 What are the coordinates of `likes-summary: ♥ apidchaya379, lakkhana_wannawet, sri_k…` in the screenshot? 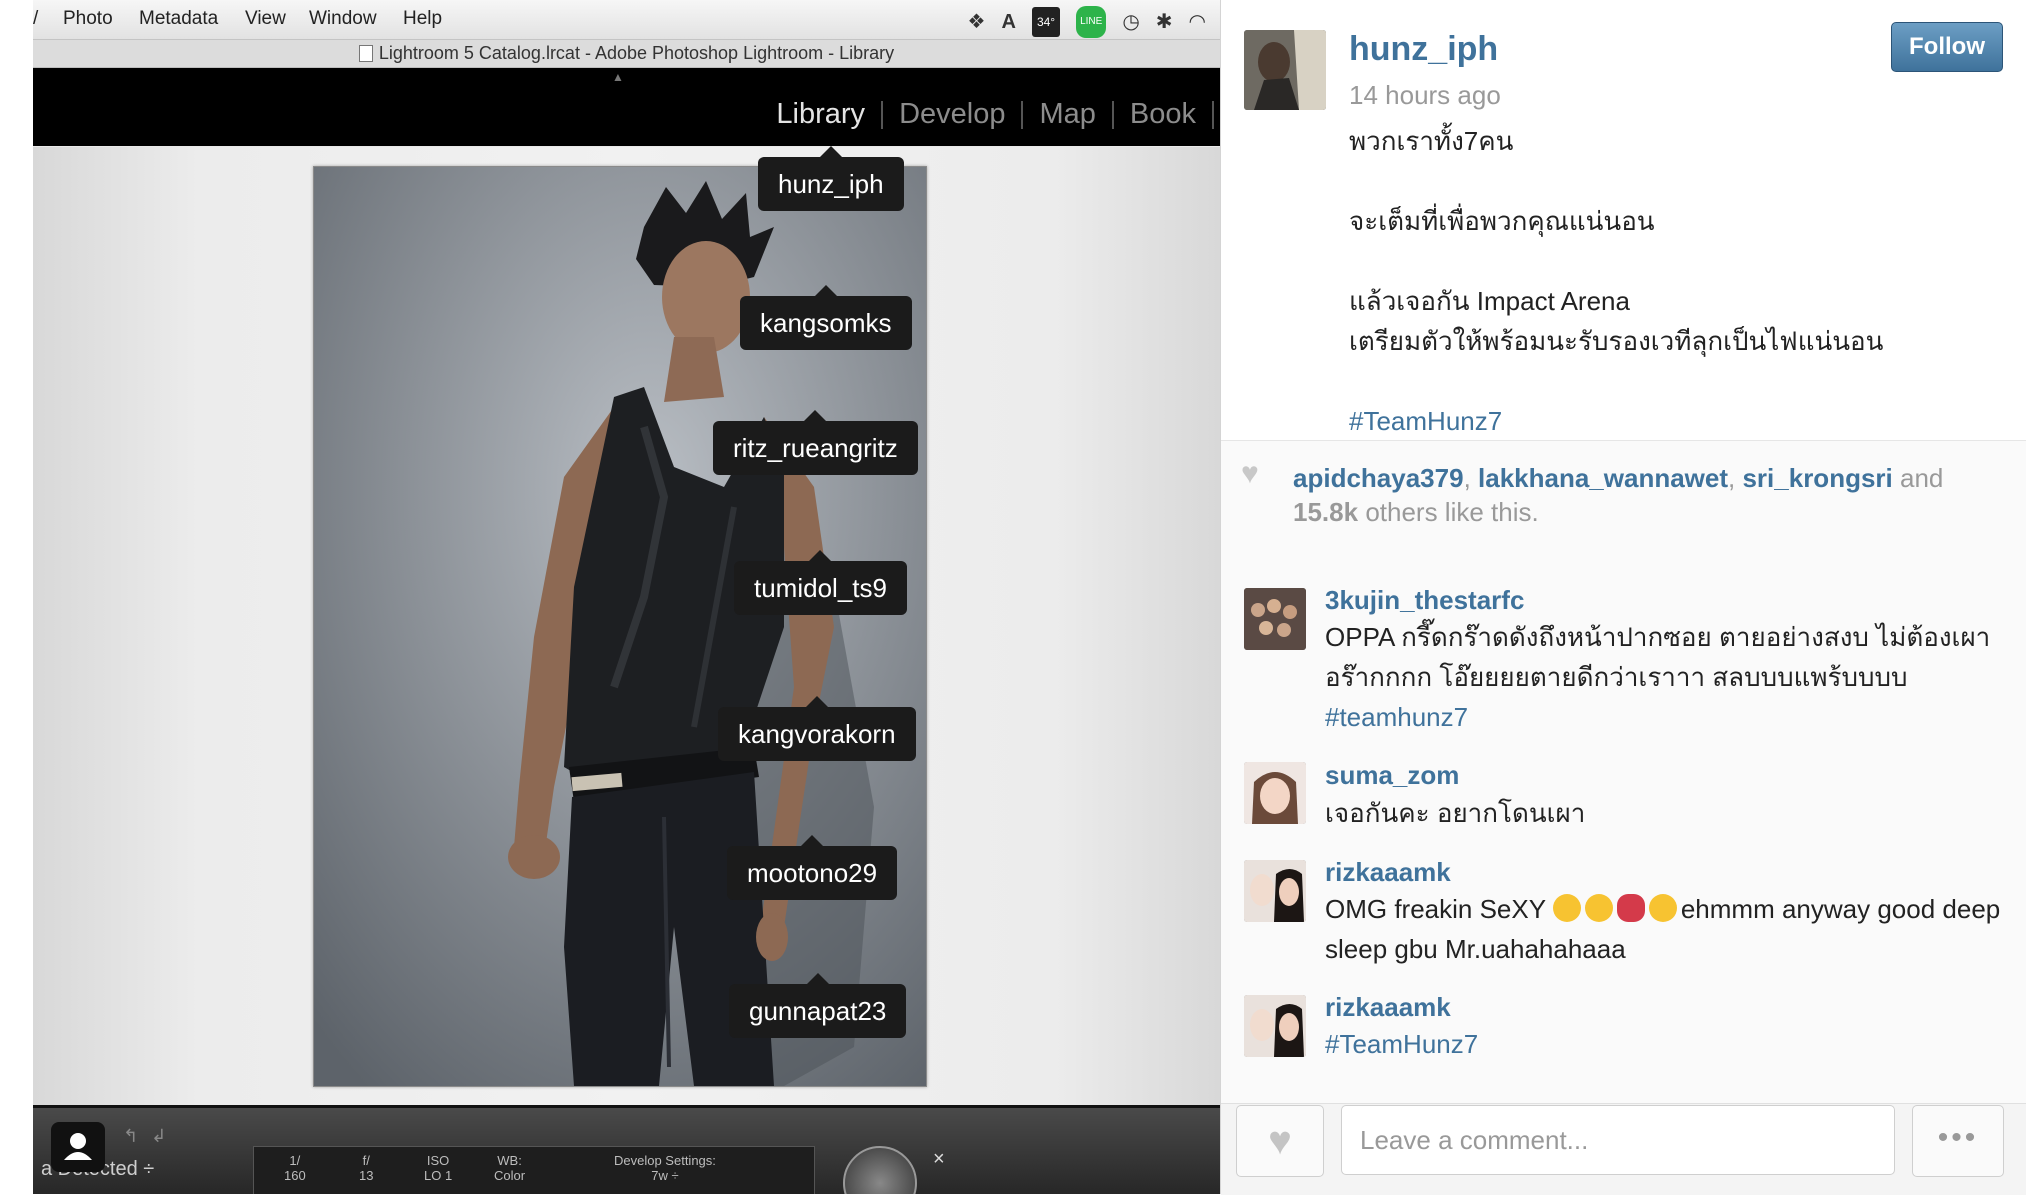 It's located at (1623, 498).